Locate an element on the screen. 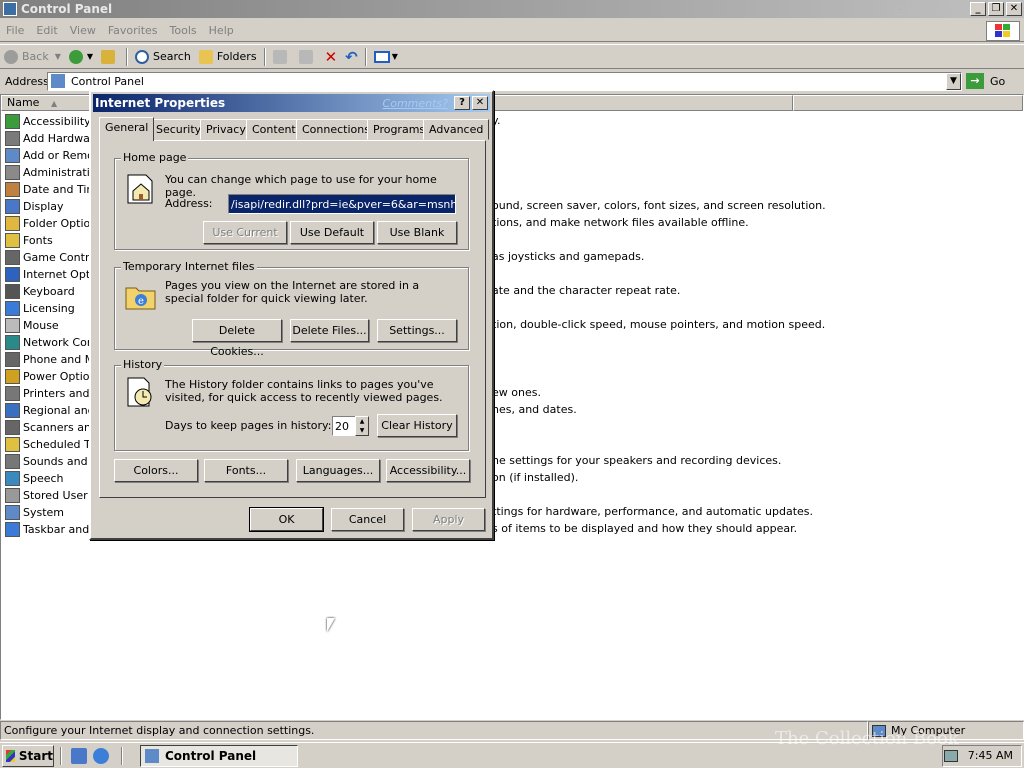 The height and width of the screenshot is (768, 1024). dialog-titlebar: Internet Properties Comments? ? ✕ is located at coordinates (291, 103).